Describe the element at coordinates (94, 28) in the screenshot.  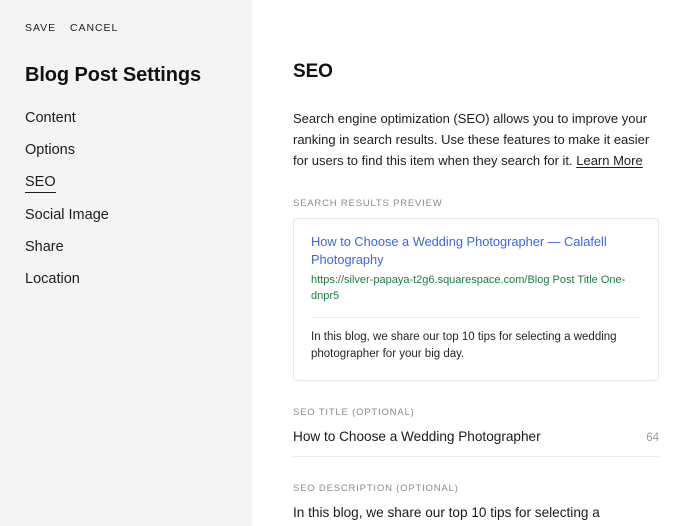
I see `cancel-button: CANCEL` at that location.